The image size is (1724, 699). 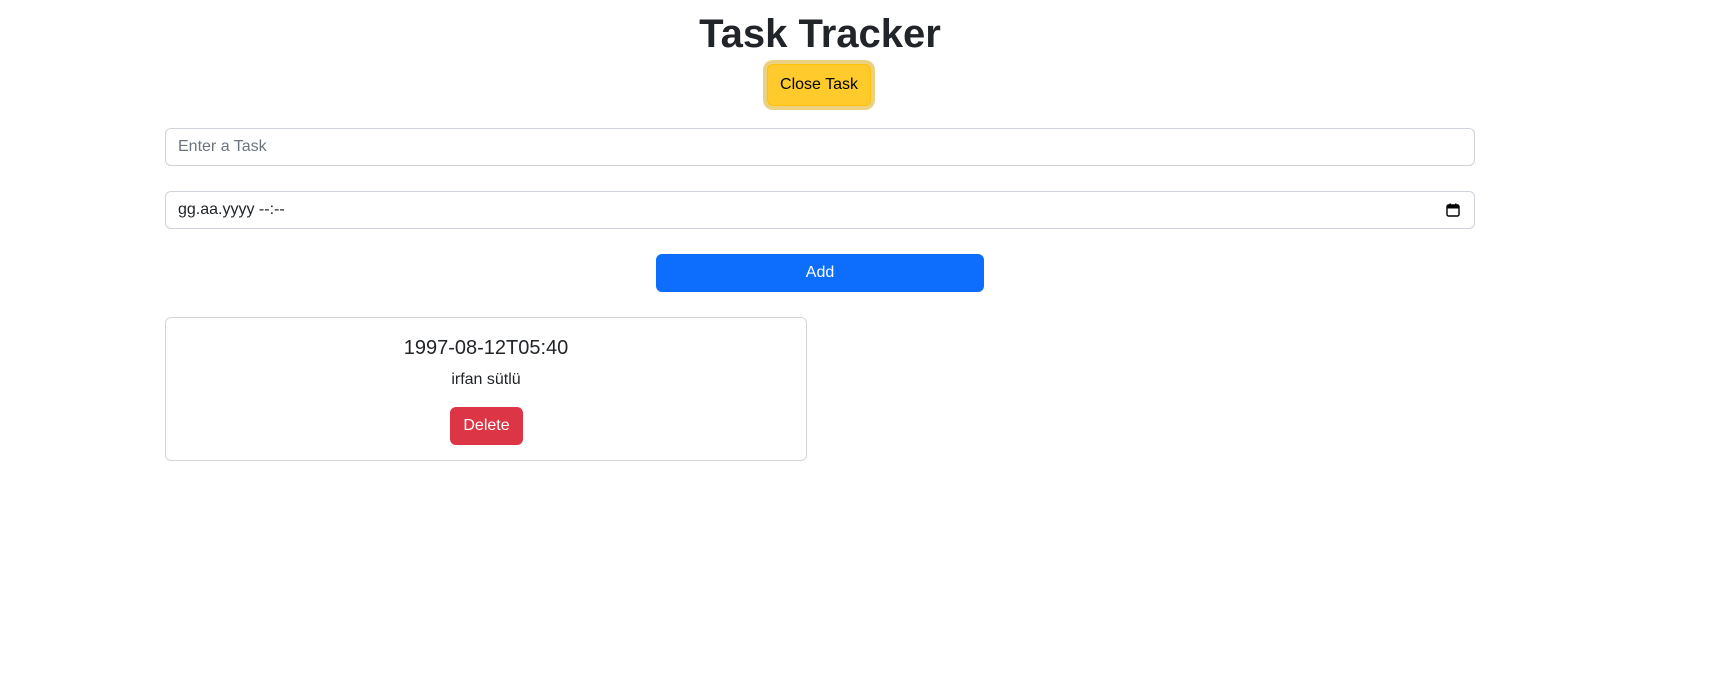 I want to click on delete-task-button: Delete, so click(x=486, y=426).